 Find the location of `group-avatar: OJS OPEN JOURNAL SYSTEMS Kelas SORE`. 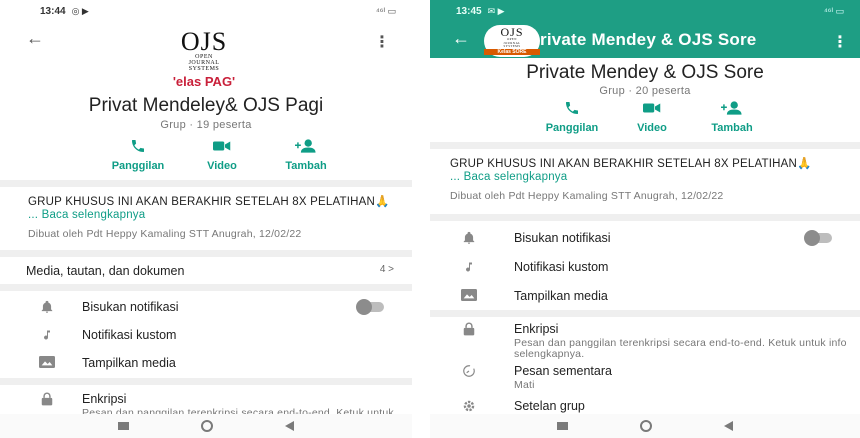

group-avatar: OJS OPEN JOURNAL SYSTEMS Kelas SORE is located at coordinates (512, 41).